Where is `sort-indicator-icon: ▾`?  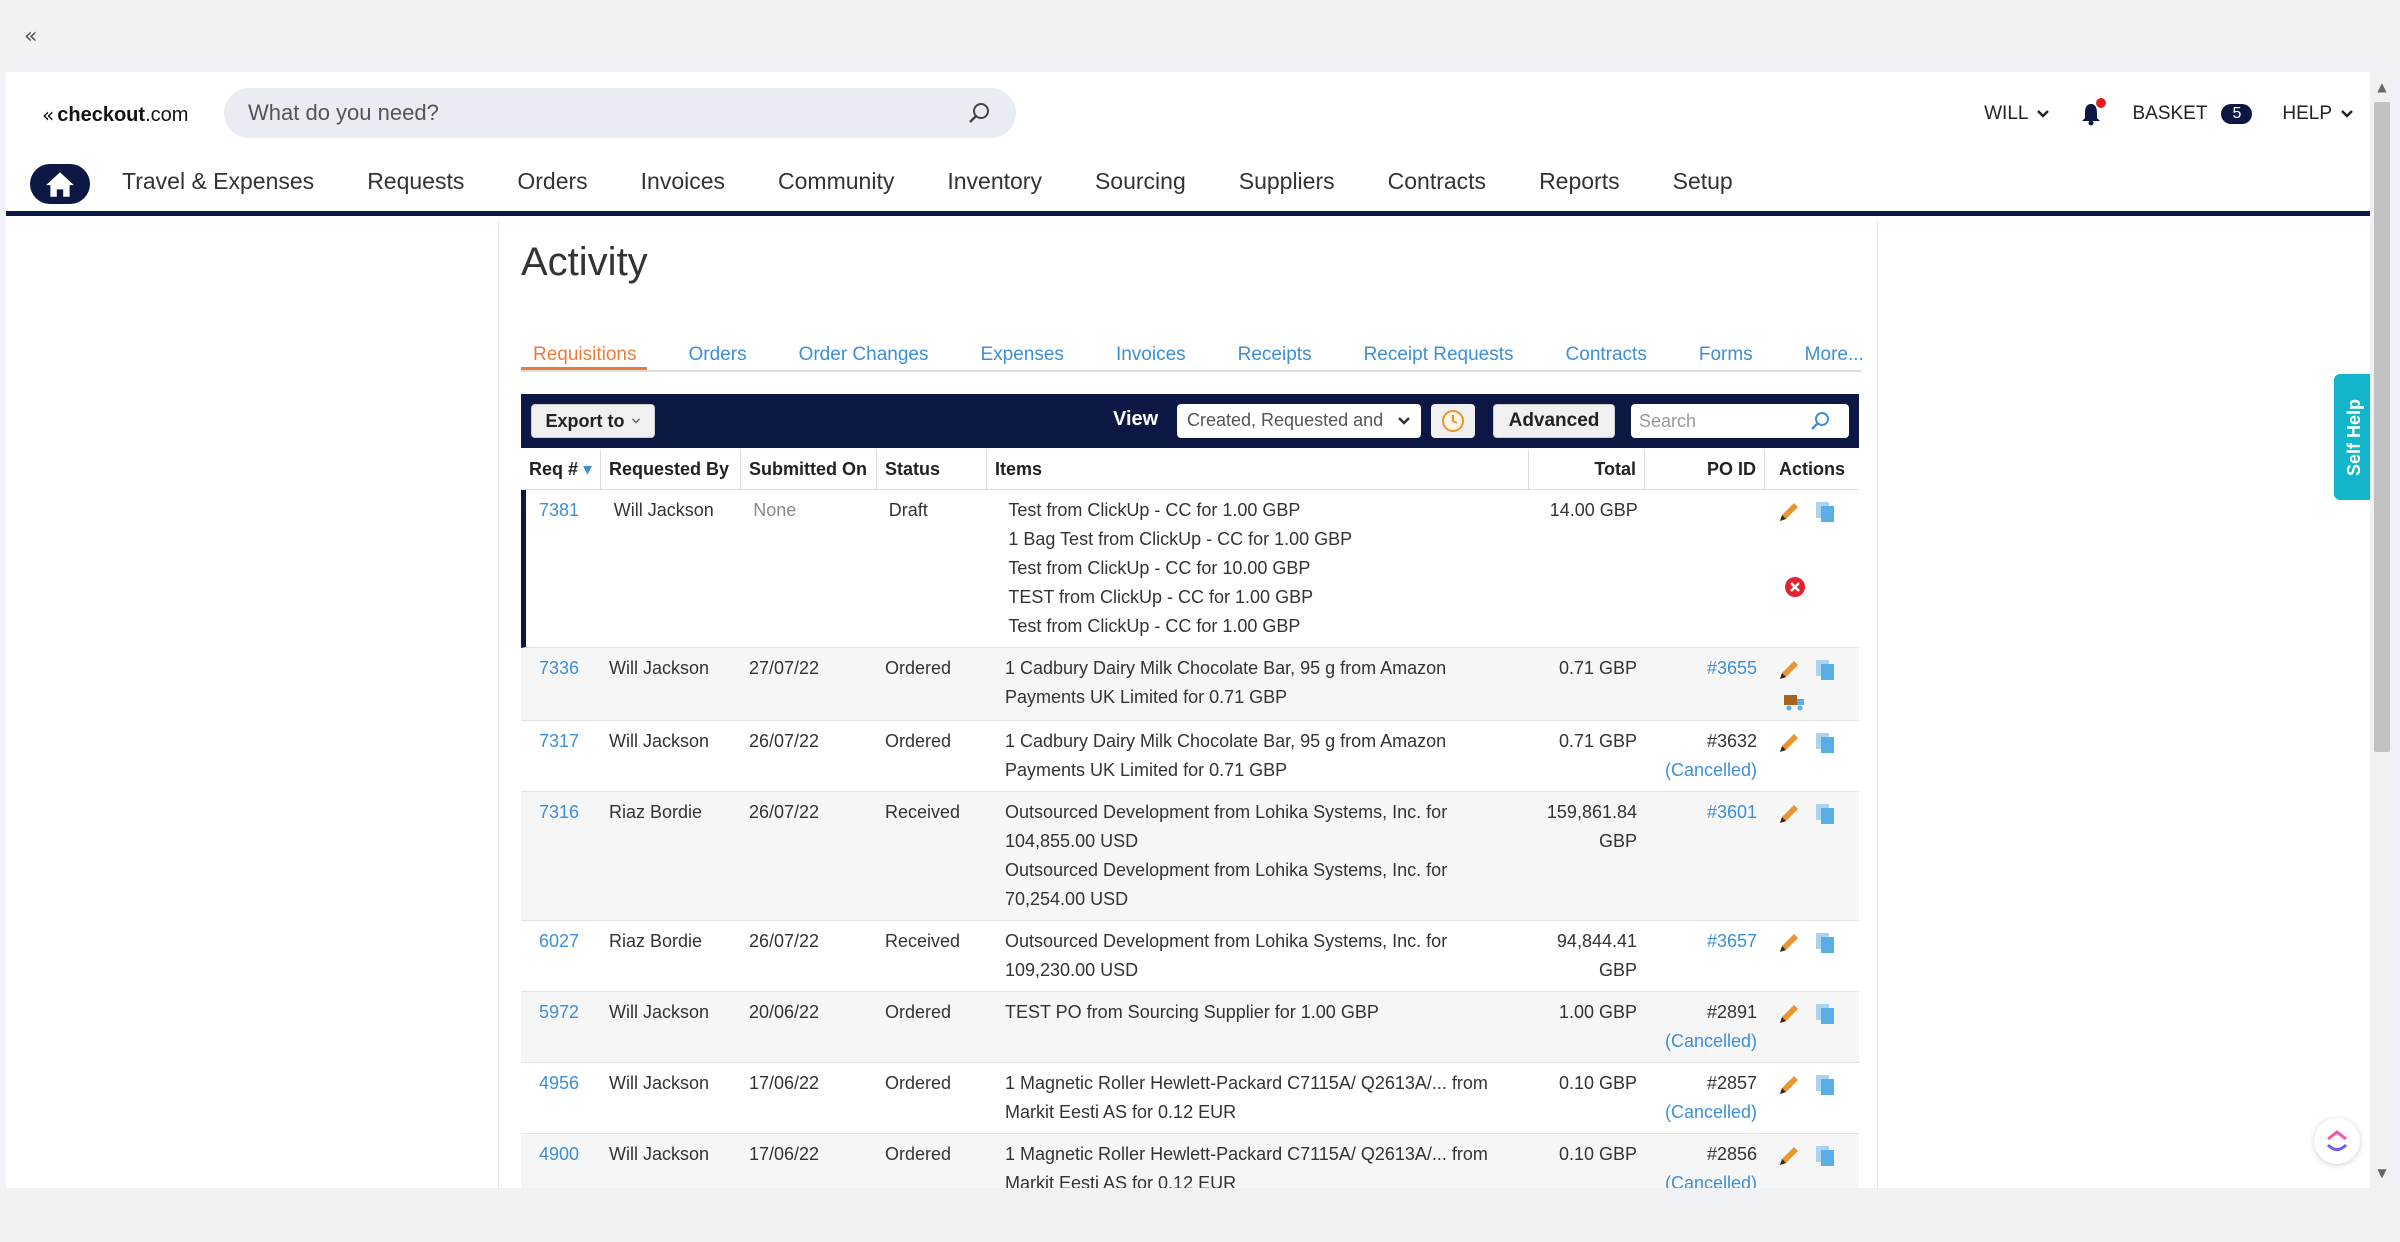
sort-indicator-icon: ▾ is located at coordinates (588, 469).